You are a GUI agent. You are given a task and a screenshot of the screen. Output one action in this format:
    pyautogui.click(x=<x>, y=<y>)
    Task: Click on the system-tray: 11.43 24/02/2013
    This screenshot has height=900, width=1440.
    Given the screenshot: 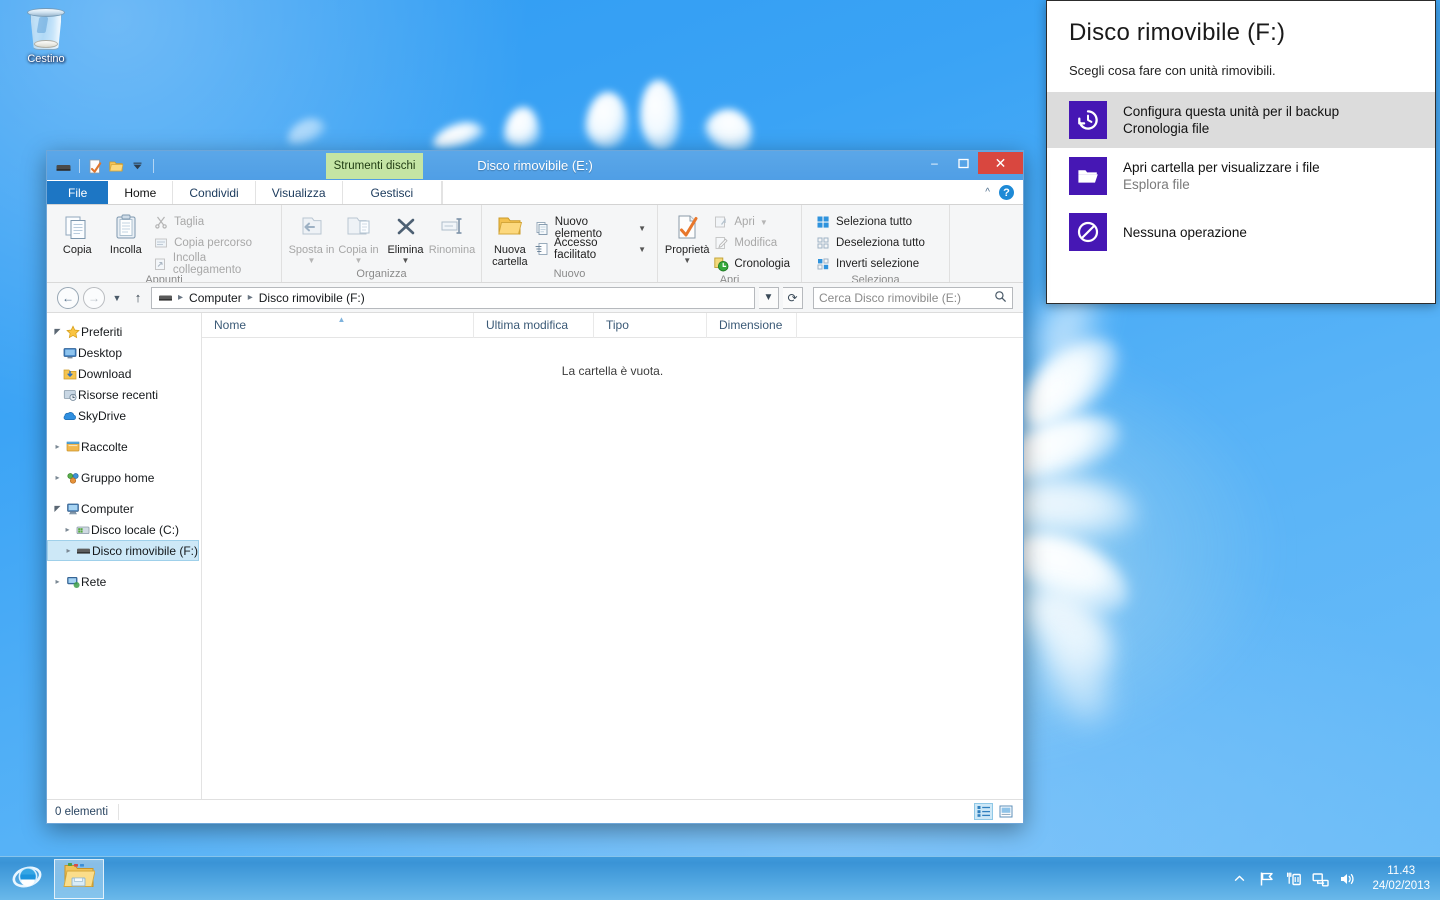 What is the action you would take?
    pyautogui.click(x=1335, y=879)
    